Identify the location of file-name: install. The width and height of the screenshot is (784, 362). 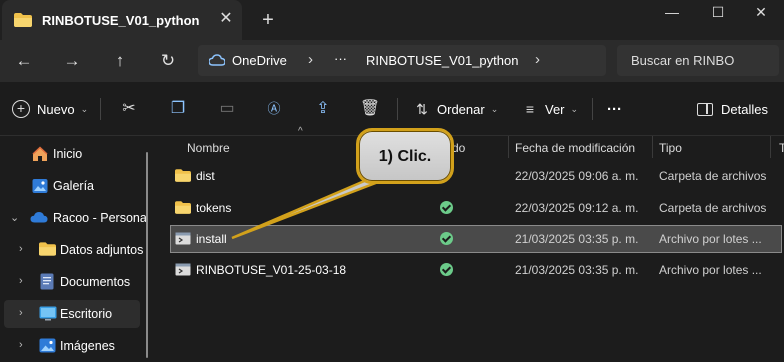
(211, 239).